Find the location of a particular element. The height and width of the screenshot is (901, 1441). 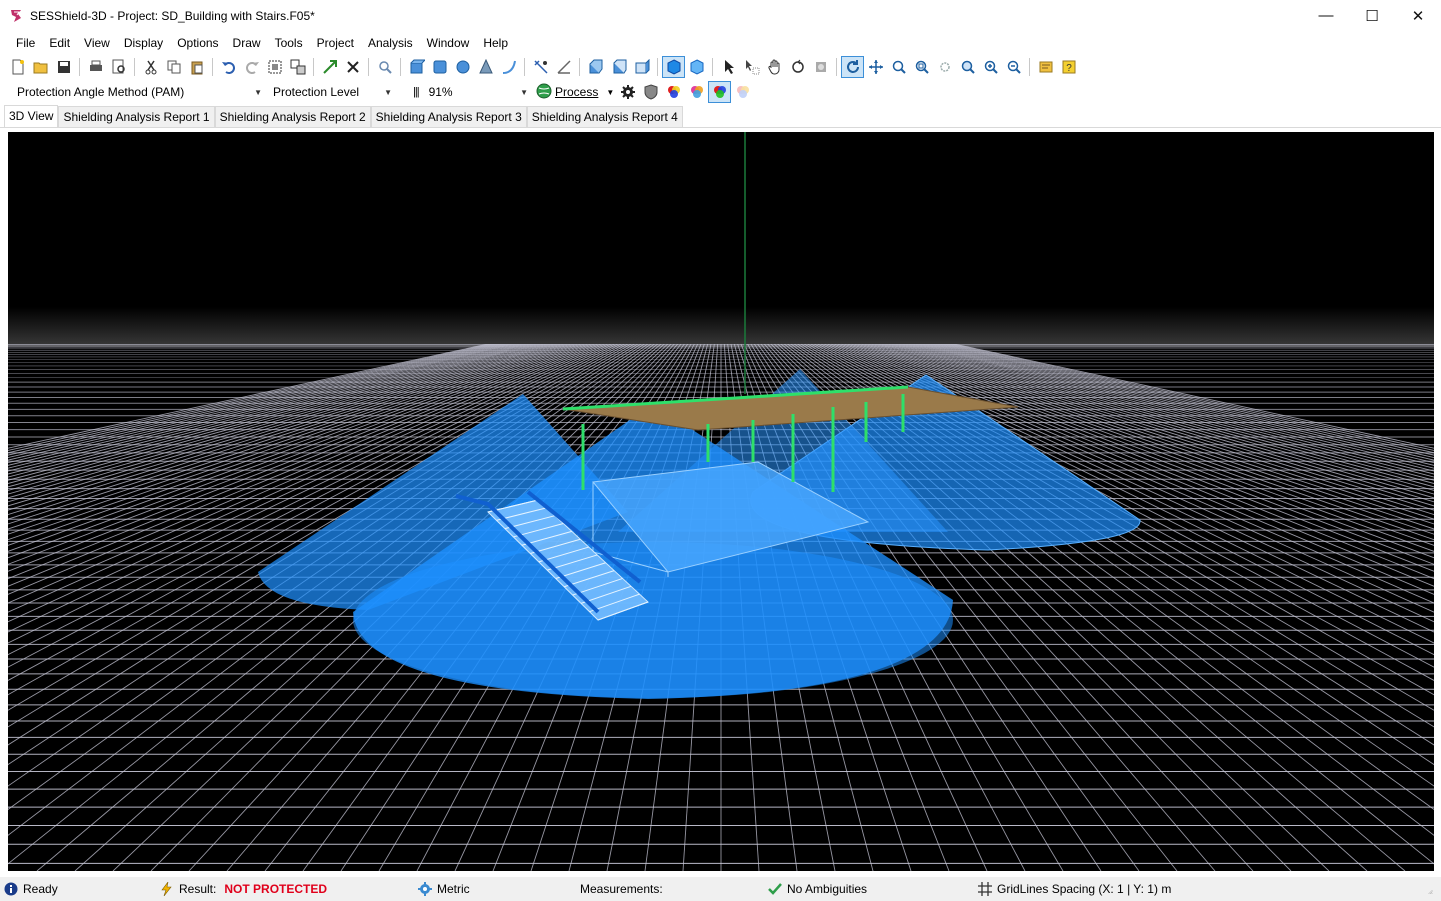

lightning-icon is located at coordinates (166, 889).